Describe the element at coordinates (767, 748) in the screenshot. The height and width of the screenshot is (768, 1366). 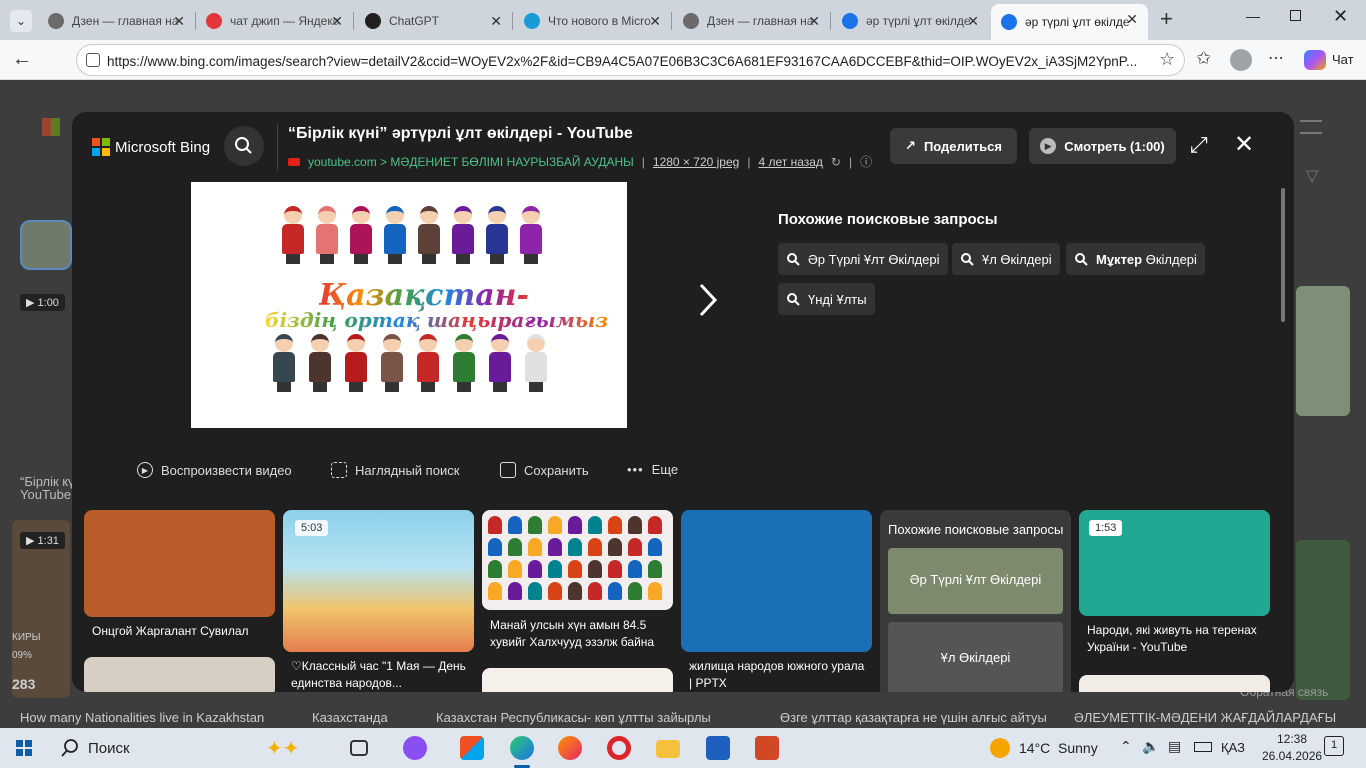
I see `powerpoint-icon` at that location.